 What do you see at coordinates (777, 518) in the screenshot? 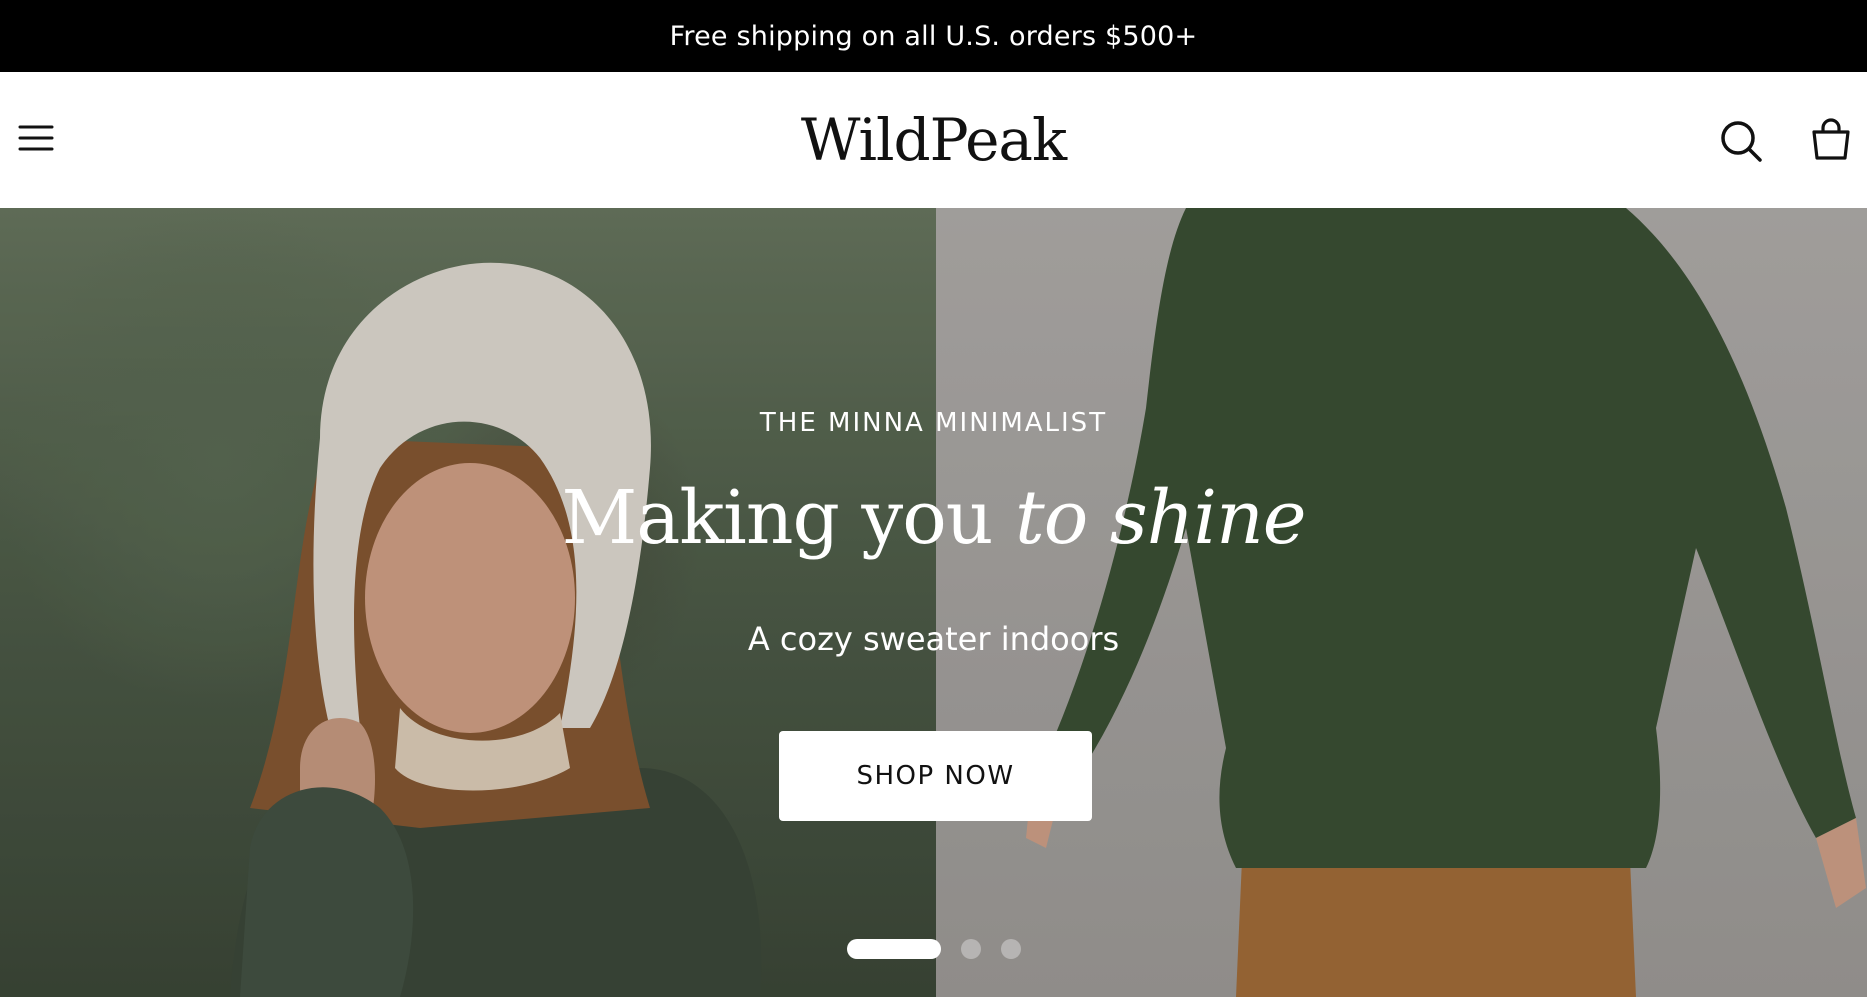
I see `hero-headline-regular: Making you` at bounding box center [777, 518].